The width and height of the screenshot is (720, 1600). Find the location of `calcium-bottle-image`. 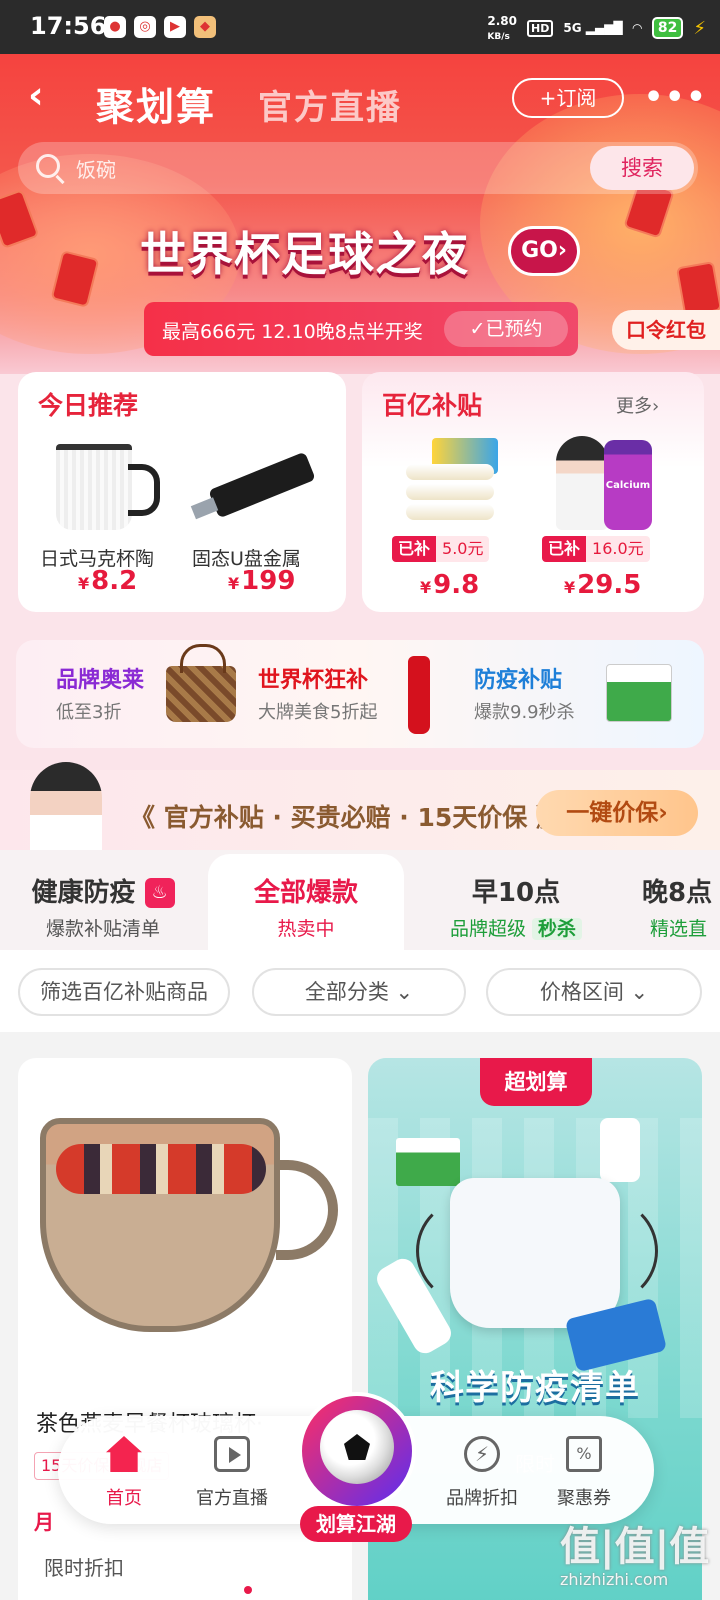

calcium-bottle-image is located at coordinates (628, 485).